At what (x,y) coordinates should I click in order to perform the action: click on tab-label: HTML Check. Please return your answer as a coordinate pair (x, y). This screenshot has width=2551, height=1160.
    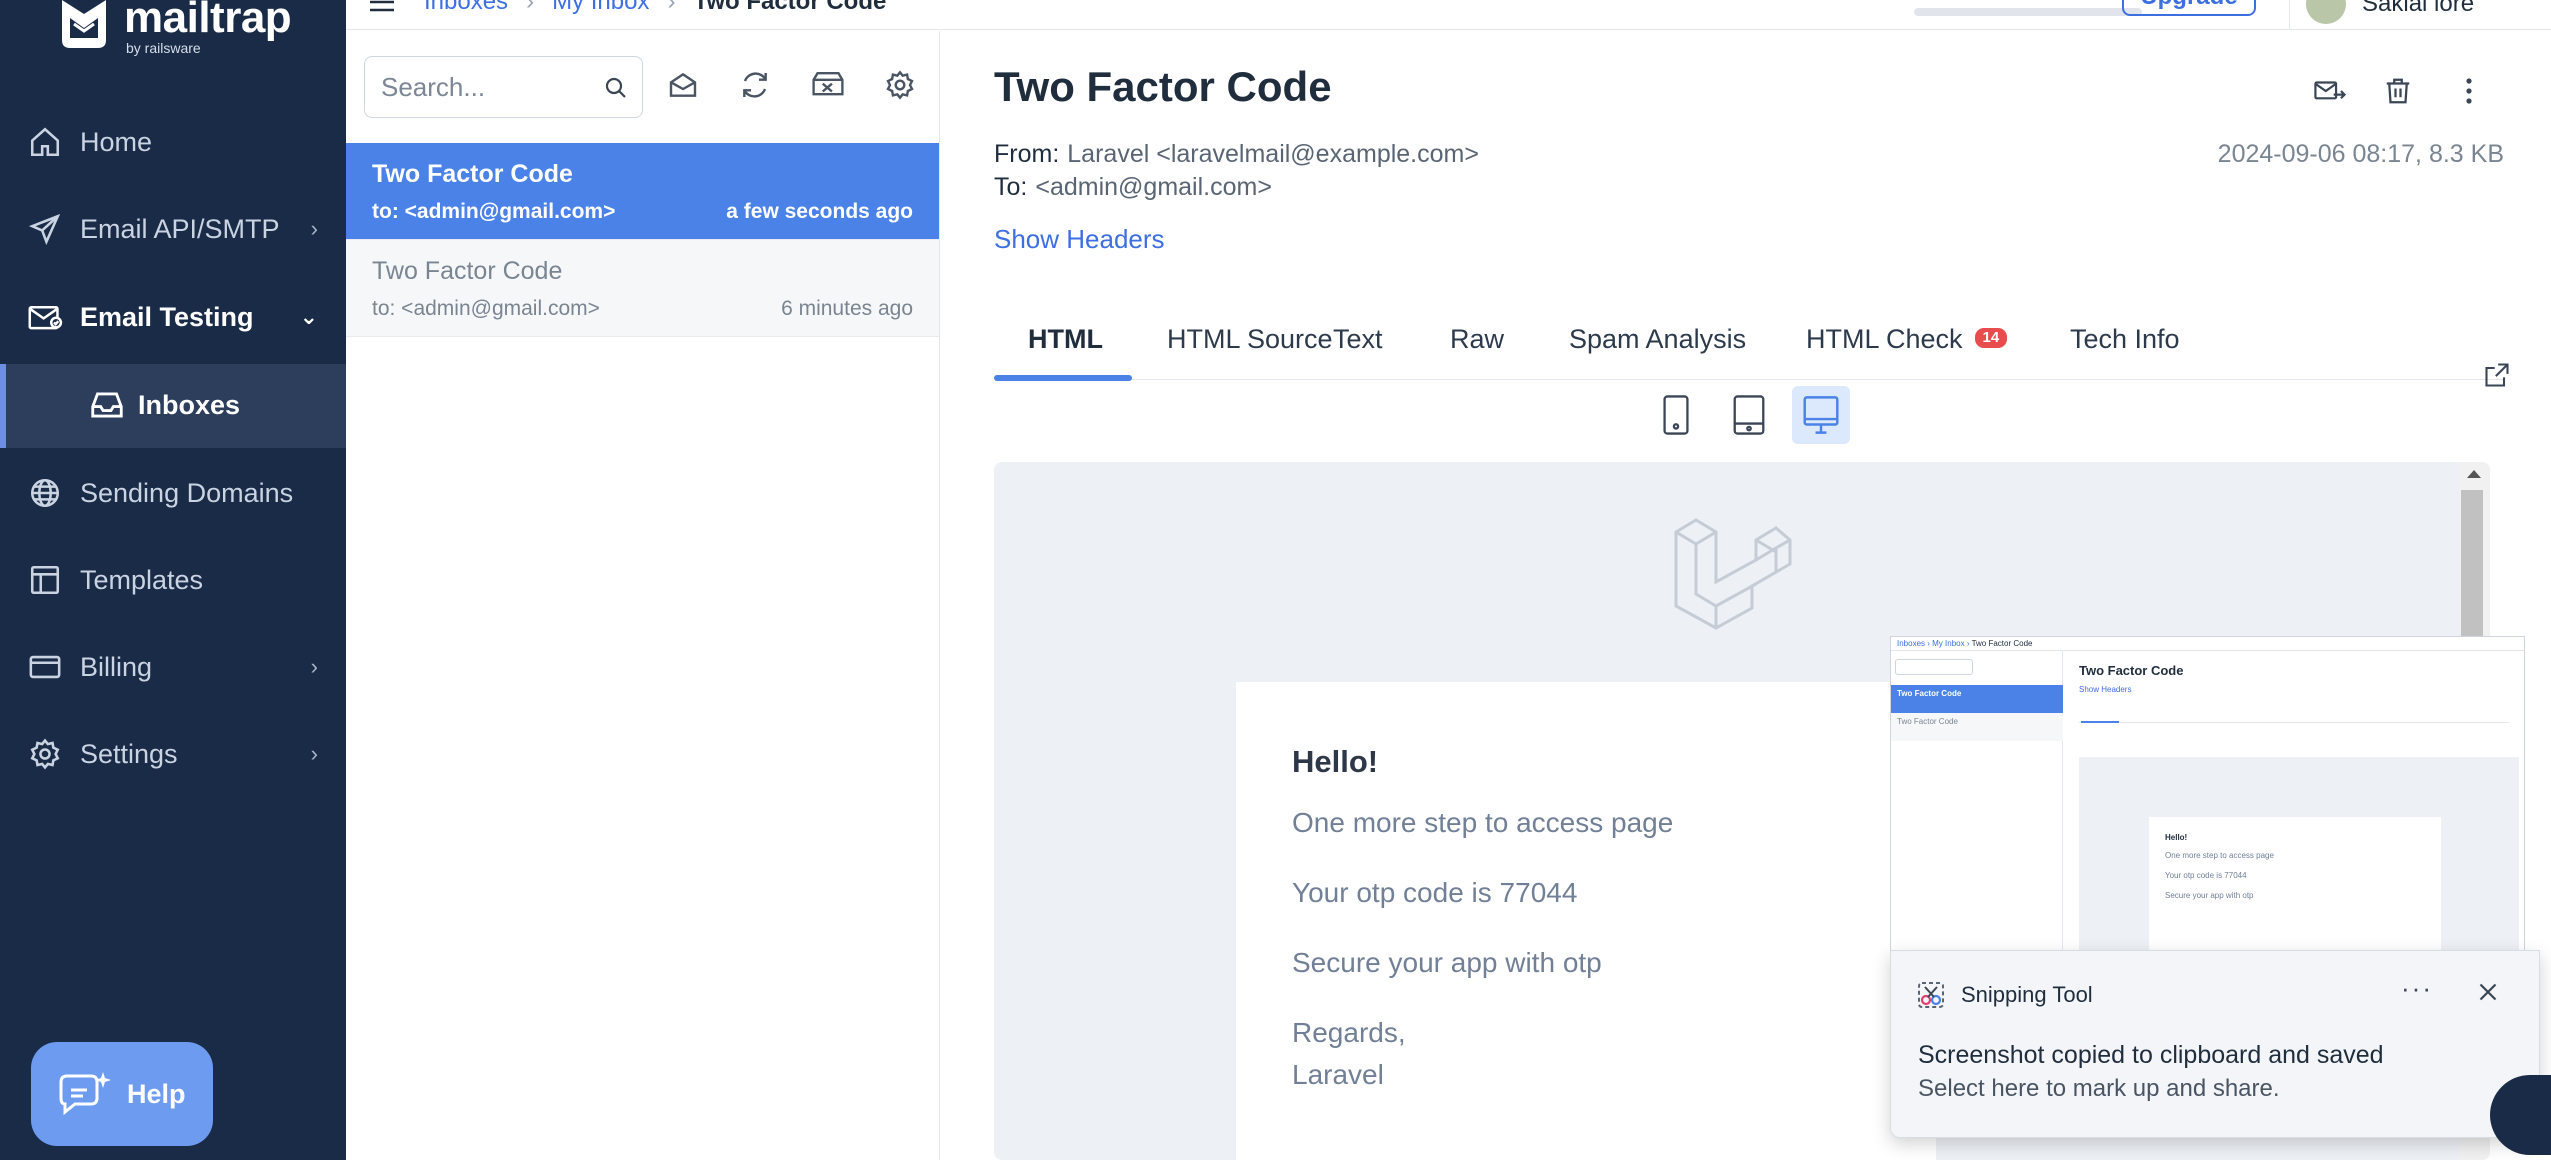
    Looking at the image, I should click on (1884, 339).